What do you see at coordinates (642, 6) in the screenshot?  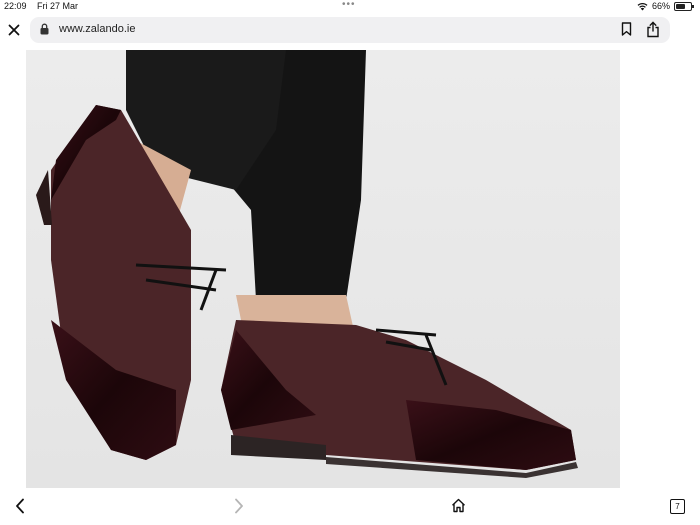 I see `wifi-icon` at bounding box center [642, 6].